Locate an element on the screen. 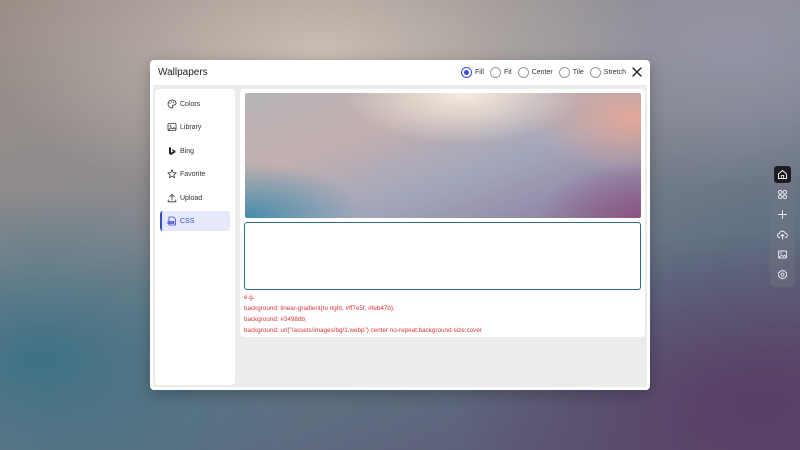 The height and width of the screenshot is (450, 800). fit-option-fit: Fit is located at coordinates (500, 72).